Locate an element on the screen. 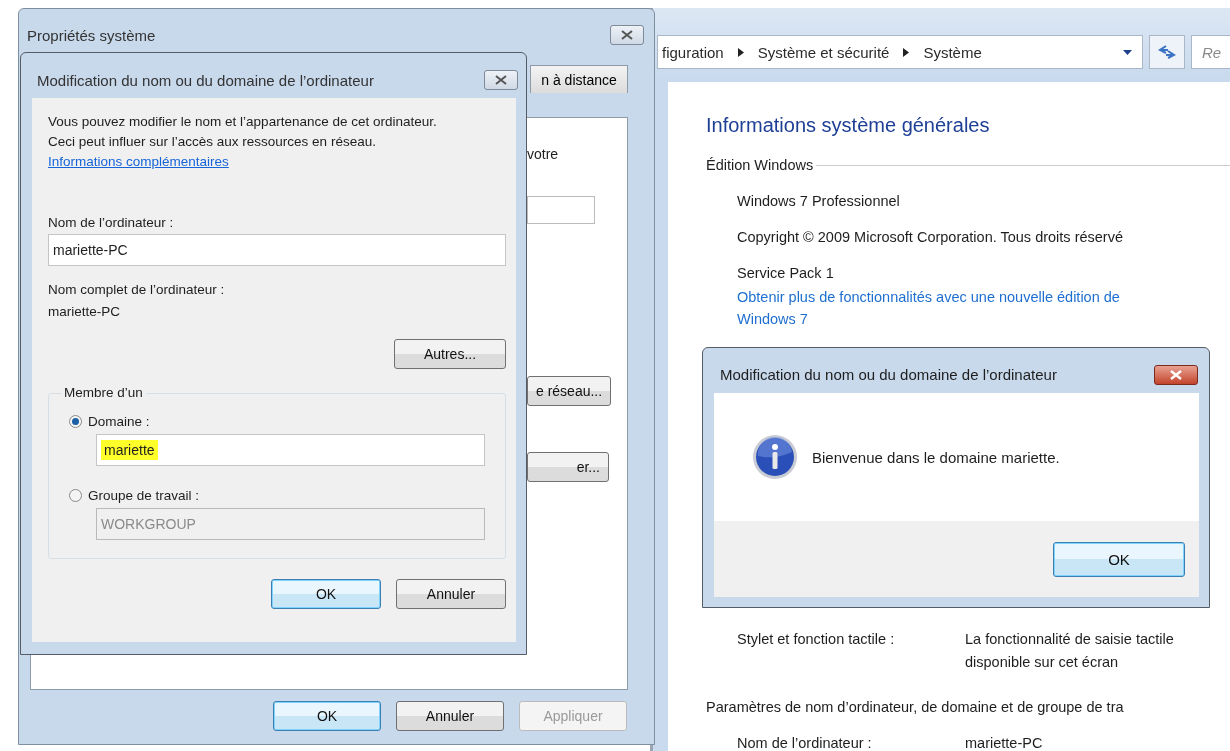 The width and height of the screenshot is (1230, 751). group-title: Édition Windows is located at coordinates (760, 165).